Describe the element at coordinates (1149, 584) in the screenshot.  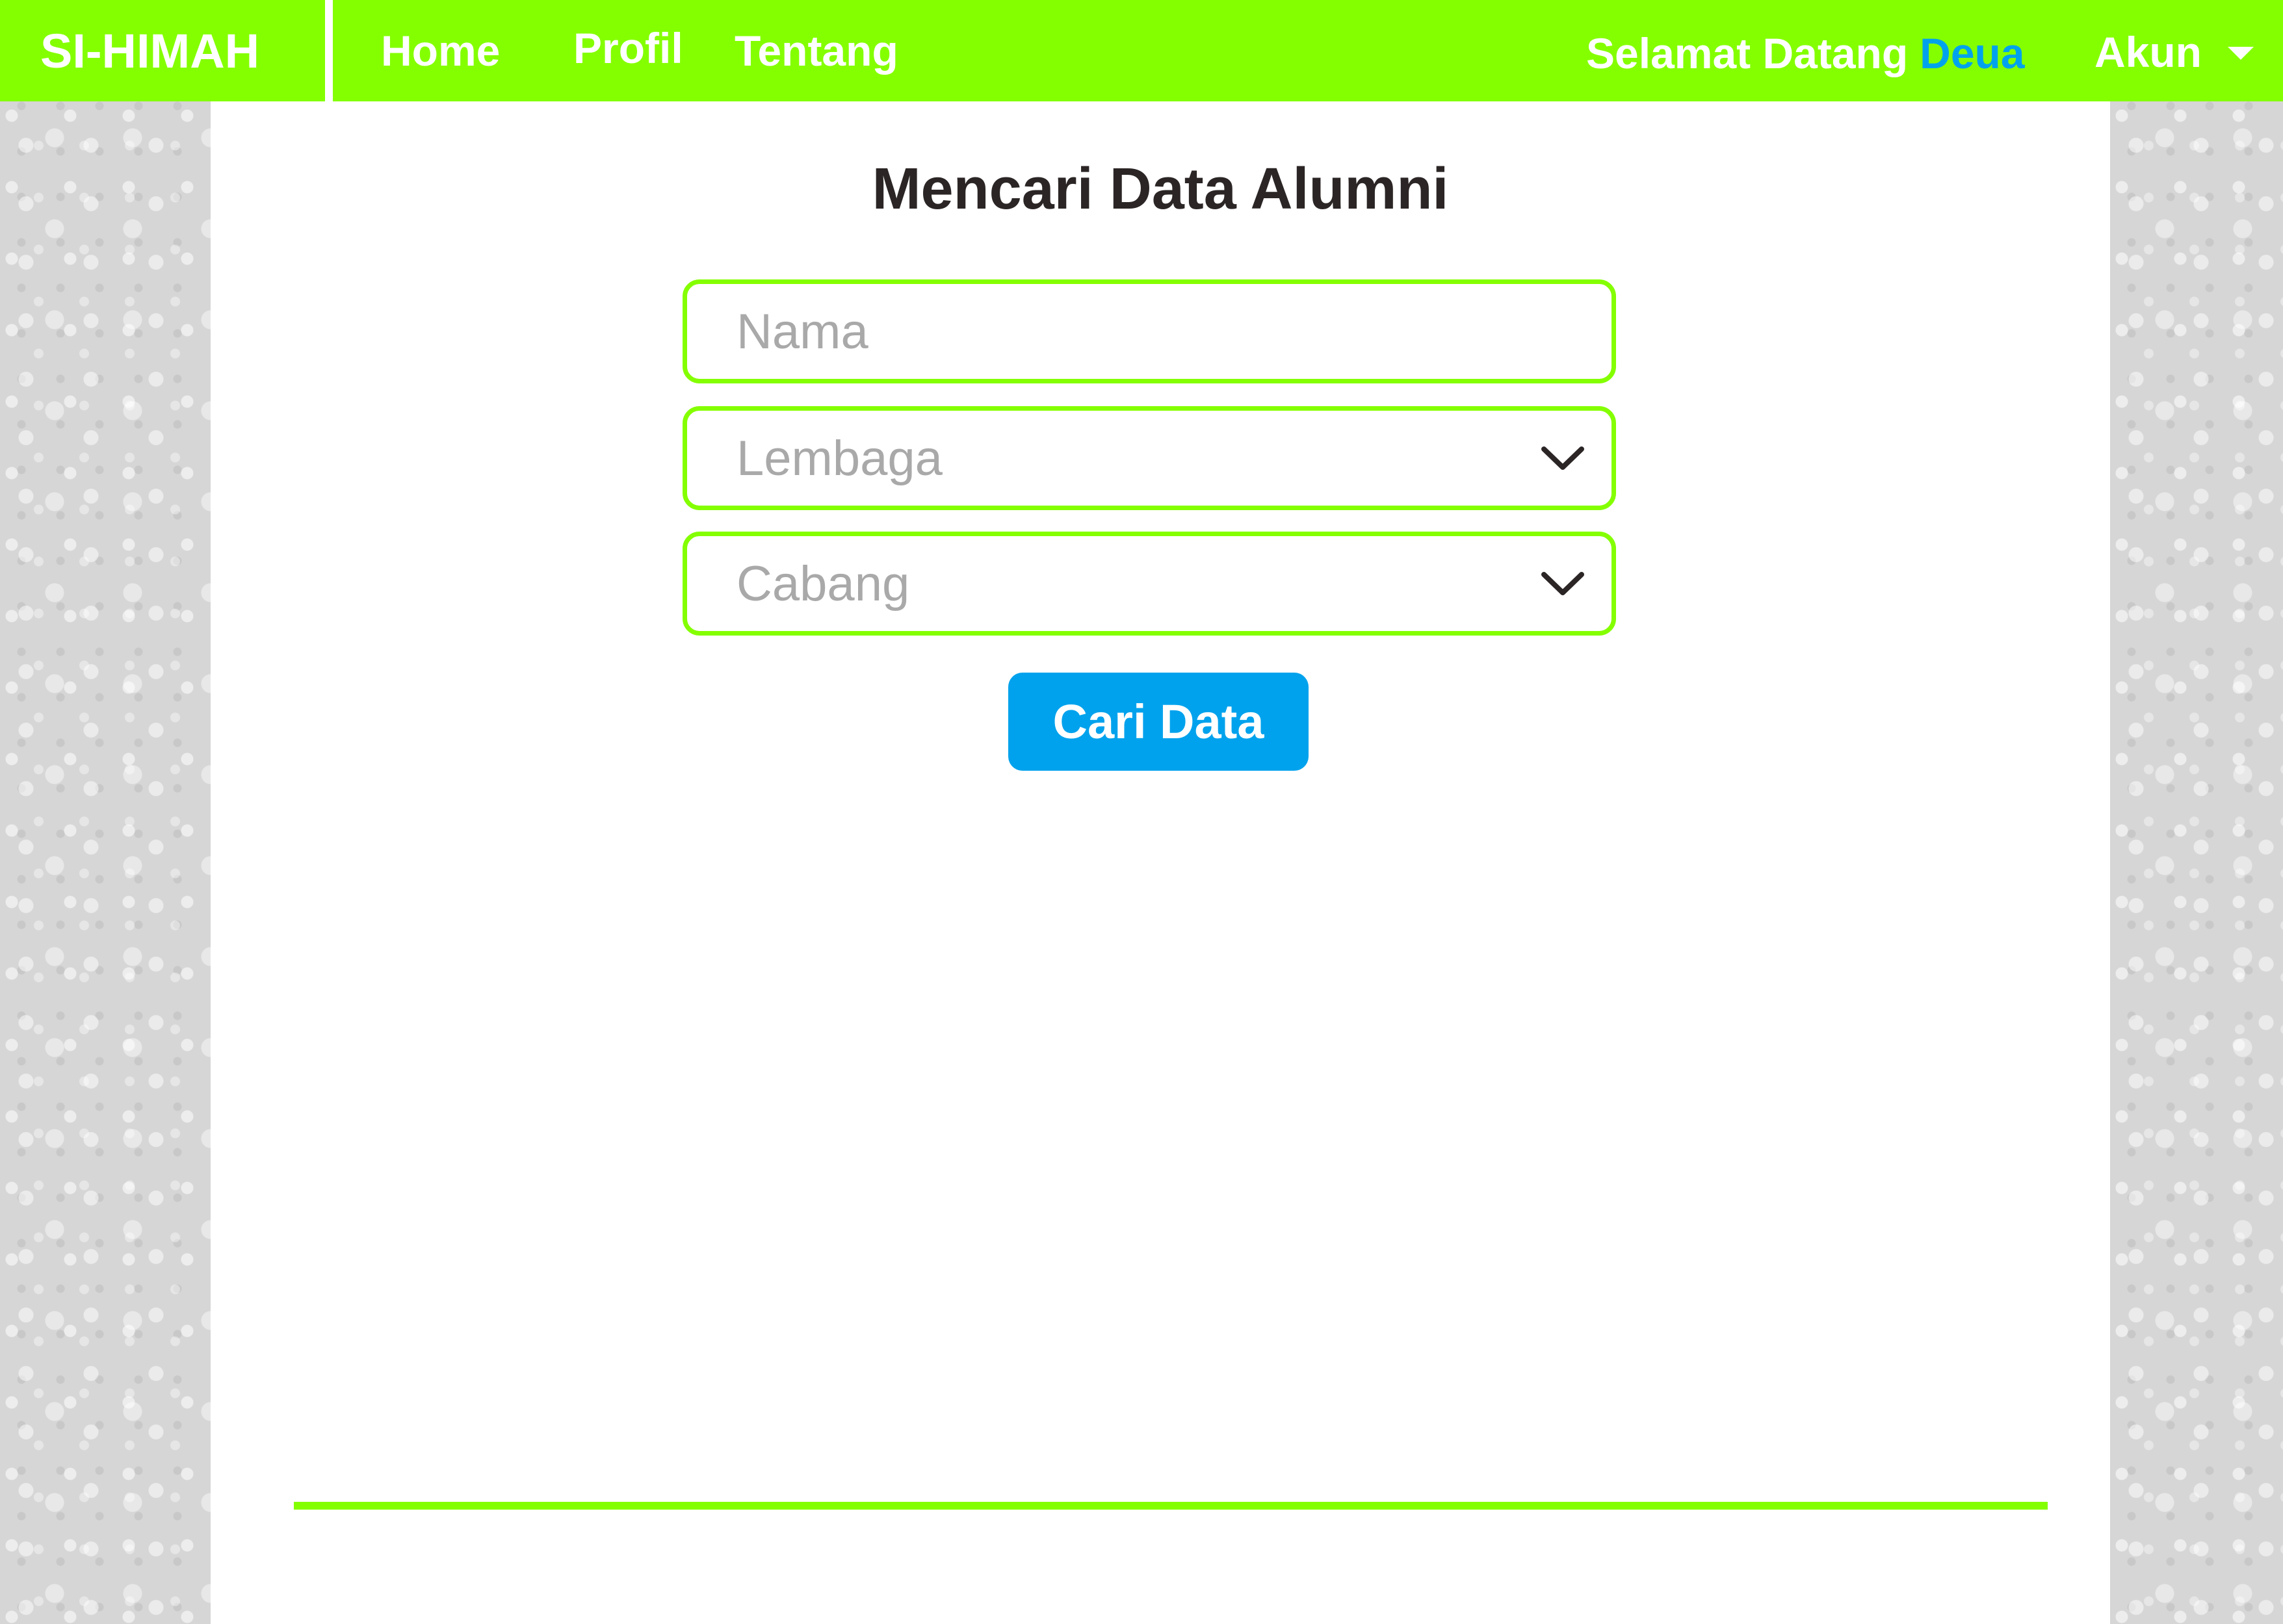
I see `cabang-select: Cabang` at that location.